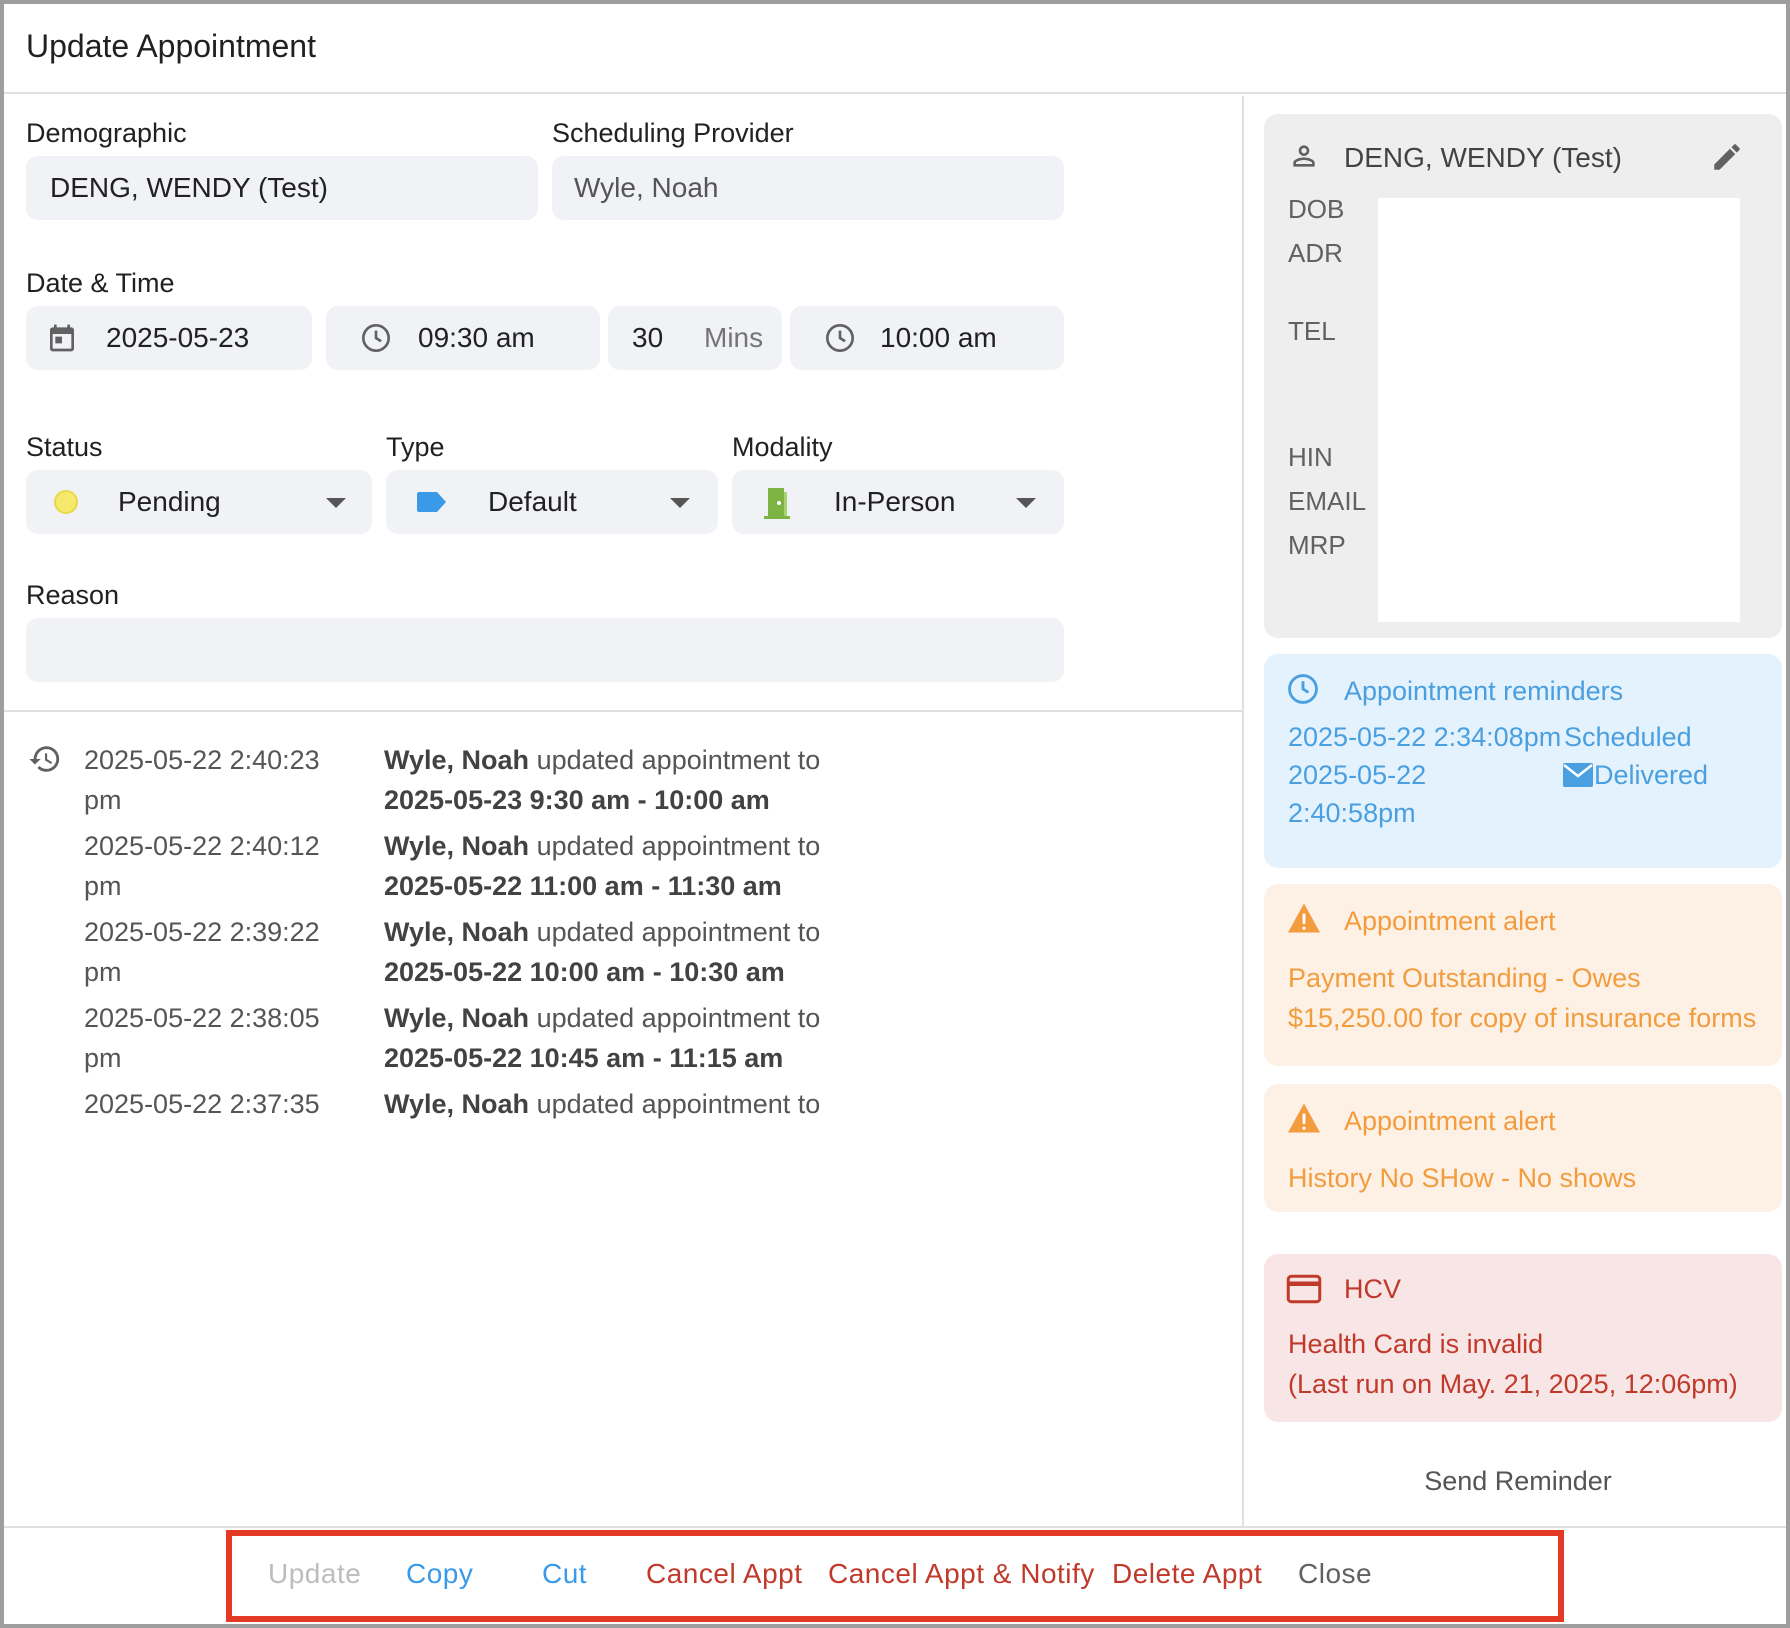 The image size is (1790, 1628). What do you see at coordinates (202, 952) in the screenshot?
I see `history-time: 2025-05-22 2:39:22 pm` at bounding box center [202, 952].